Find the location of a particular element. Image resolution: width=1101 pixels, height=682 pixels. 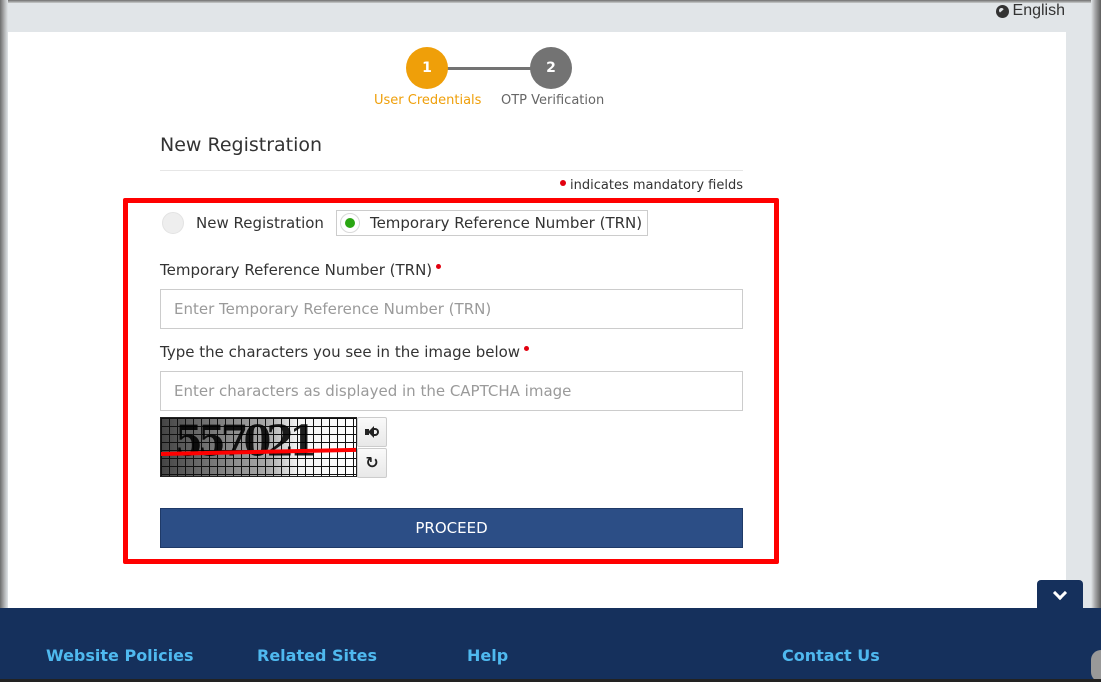

mandatory-note: indicates mandatory fields is located at coordinates (651, 185).